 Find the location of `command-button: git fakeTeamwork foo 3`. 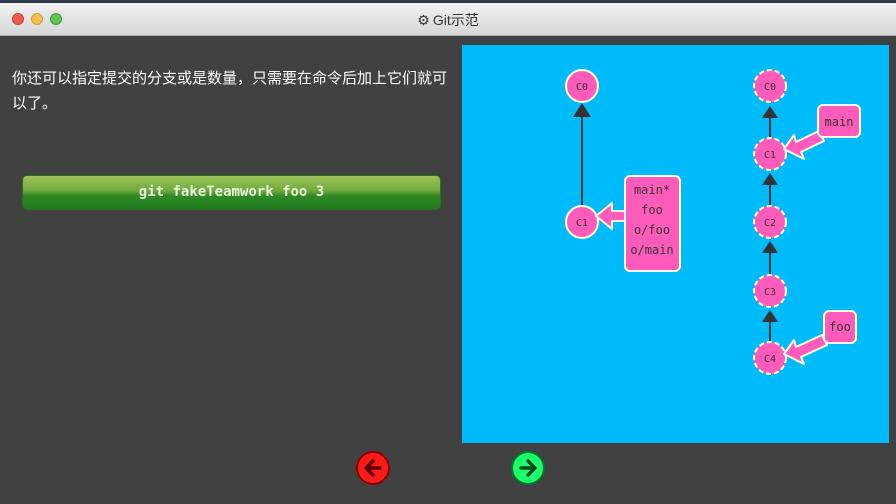

command-button: git fakeTeamwork foo 3 is located at coordinates (231, 192).